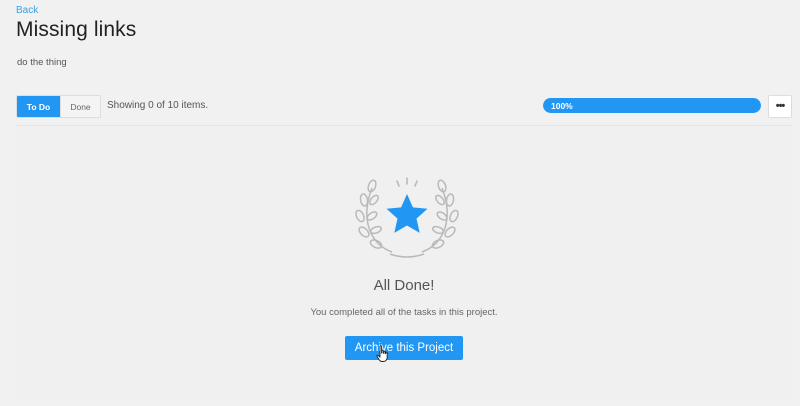  I want to click on empty-state-title: All Done!, so click(404, 285).